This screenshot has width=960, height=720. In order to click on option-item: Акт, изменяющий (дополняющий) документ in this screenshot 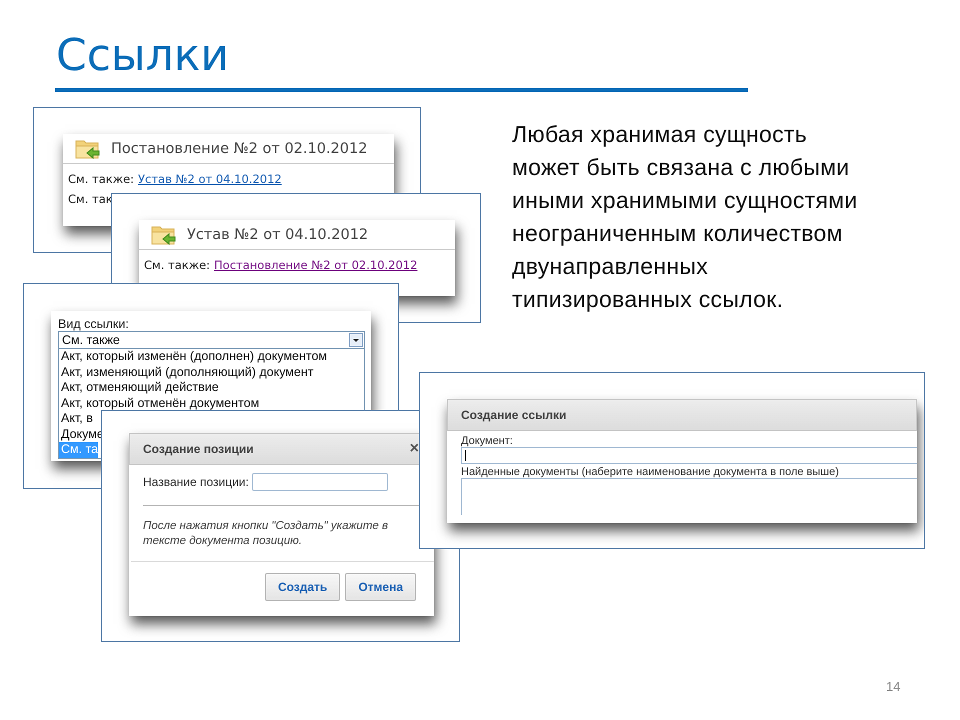, I will do `click(186, 372)`.